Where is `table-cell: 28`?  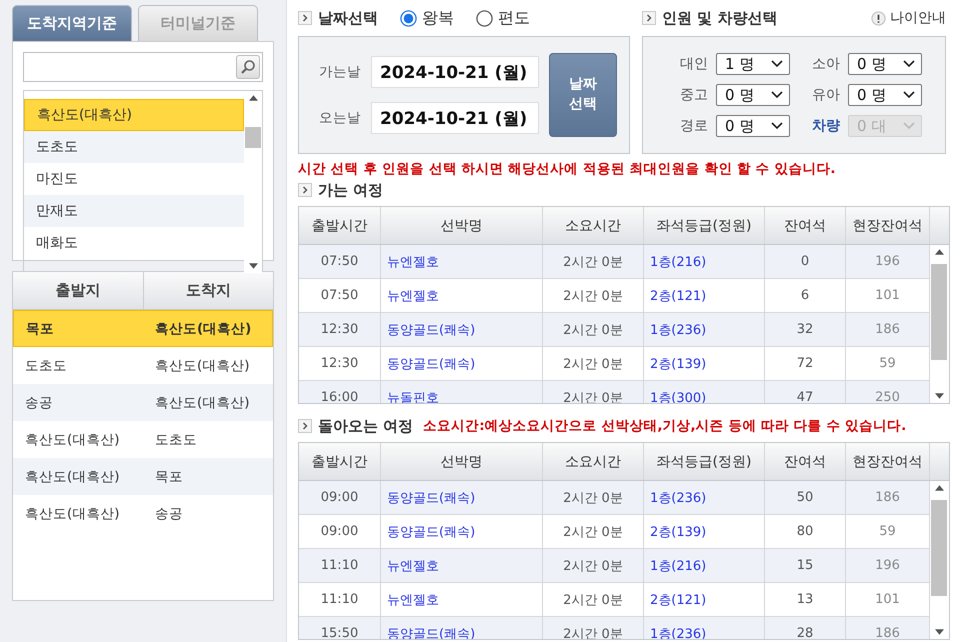 table-cell: 28 is located at coordinates (805, 628).